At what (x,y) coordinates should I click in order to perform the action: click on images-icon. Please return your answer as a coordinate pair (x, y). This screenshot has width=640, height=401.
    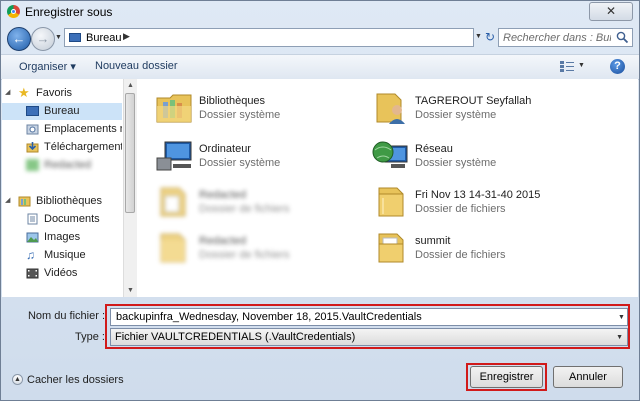
    Looking at the image, I should click on (32, 237).